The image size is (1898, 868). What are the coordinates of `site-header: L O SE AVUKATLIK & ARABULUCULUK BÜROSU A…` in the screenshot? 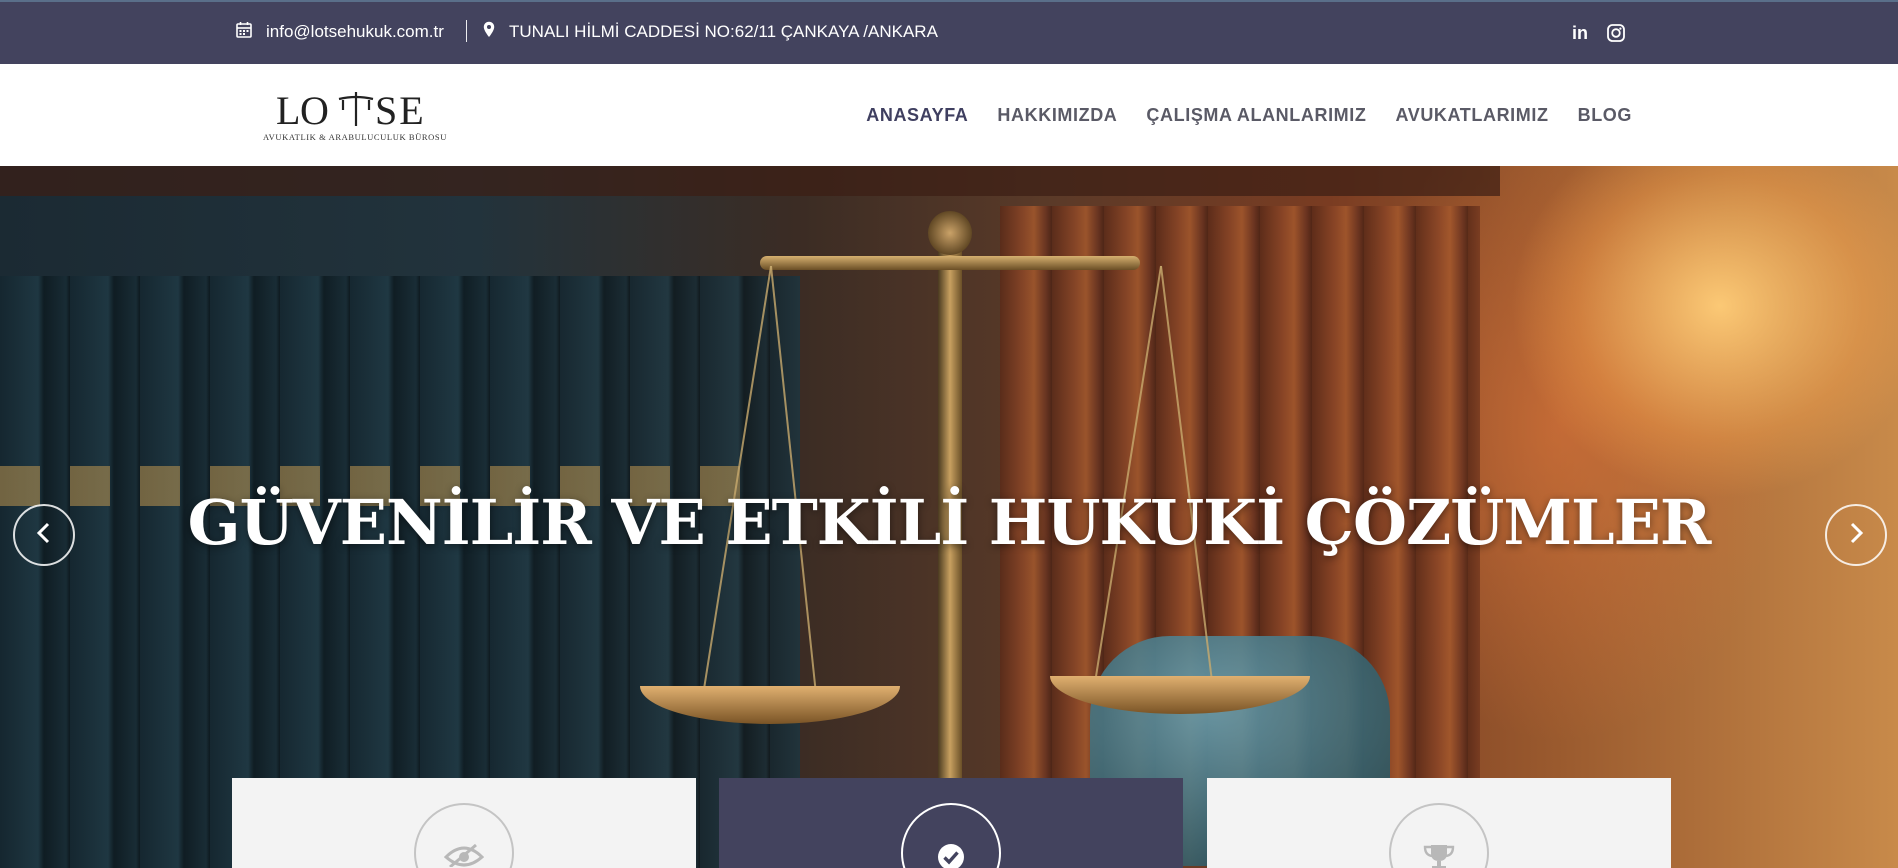 It's located at (949, 115).